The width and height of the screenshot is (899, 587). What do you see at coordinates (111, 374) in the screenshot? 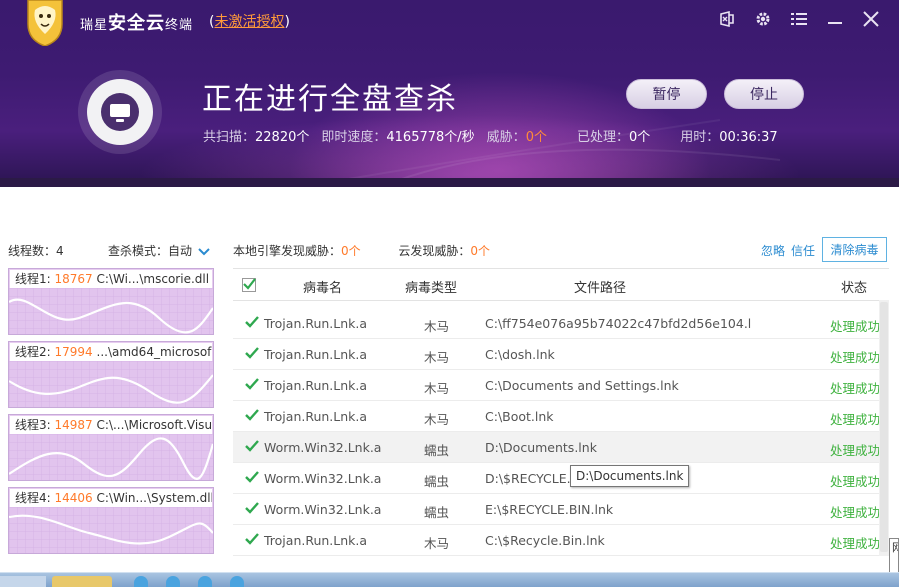
I see `thread-monitor: 线程2: 17994 ...\amd64_microsof` at bounding box center [111, 374].